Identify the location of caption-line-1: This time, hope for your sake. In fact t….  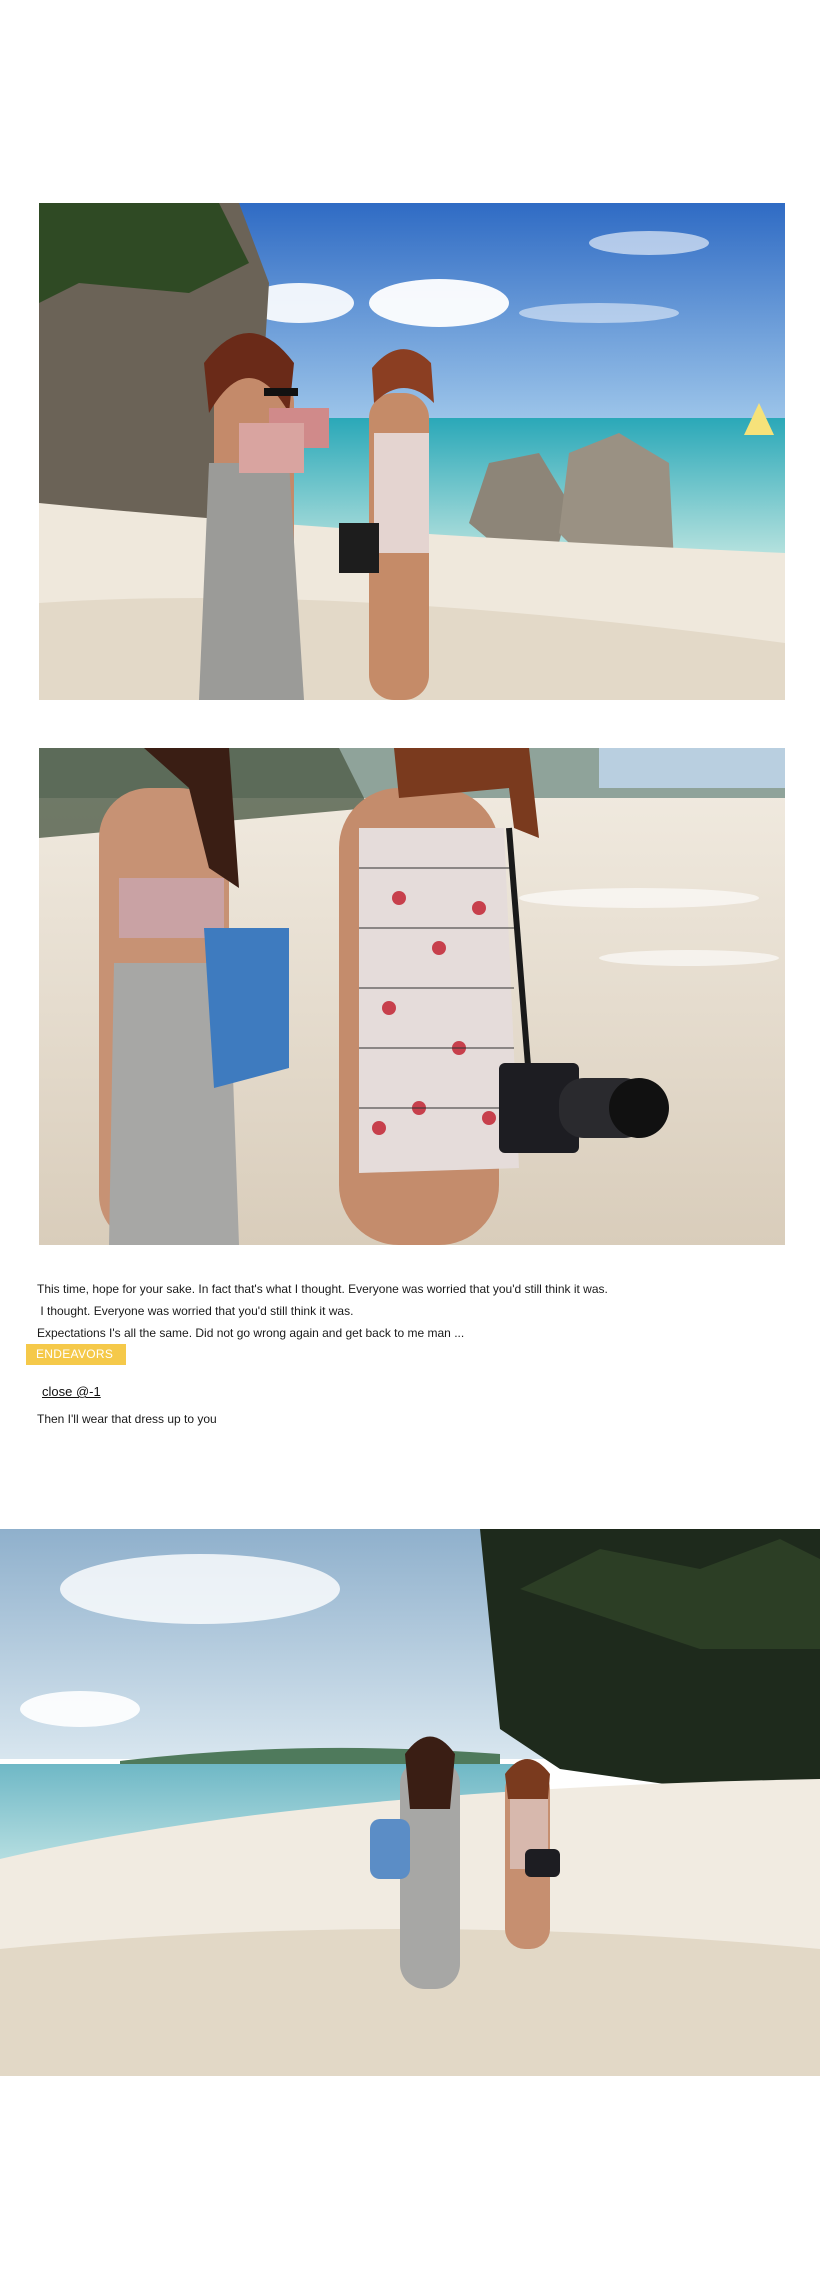
(322, 1289).